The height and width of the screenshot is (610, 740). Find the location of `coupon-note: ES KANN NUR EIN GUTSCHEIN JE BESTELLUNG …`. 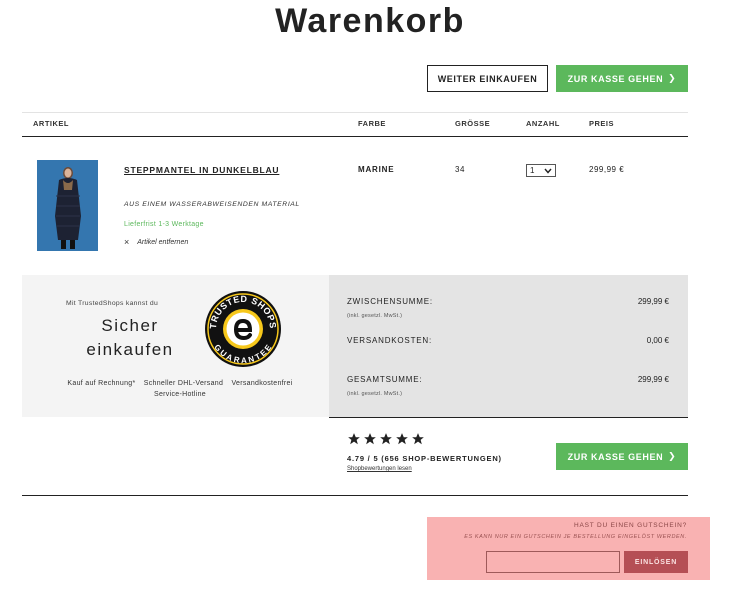

coupon-note: ES KANN NUR EIN GUTSCHEIN JE BESTELLUNG … is located at coordinates (575, 537).